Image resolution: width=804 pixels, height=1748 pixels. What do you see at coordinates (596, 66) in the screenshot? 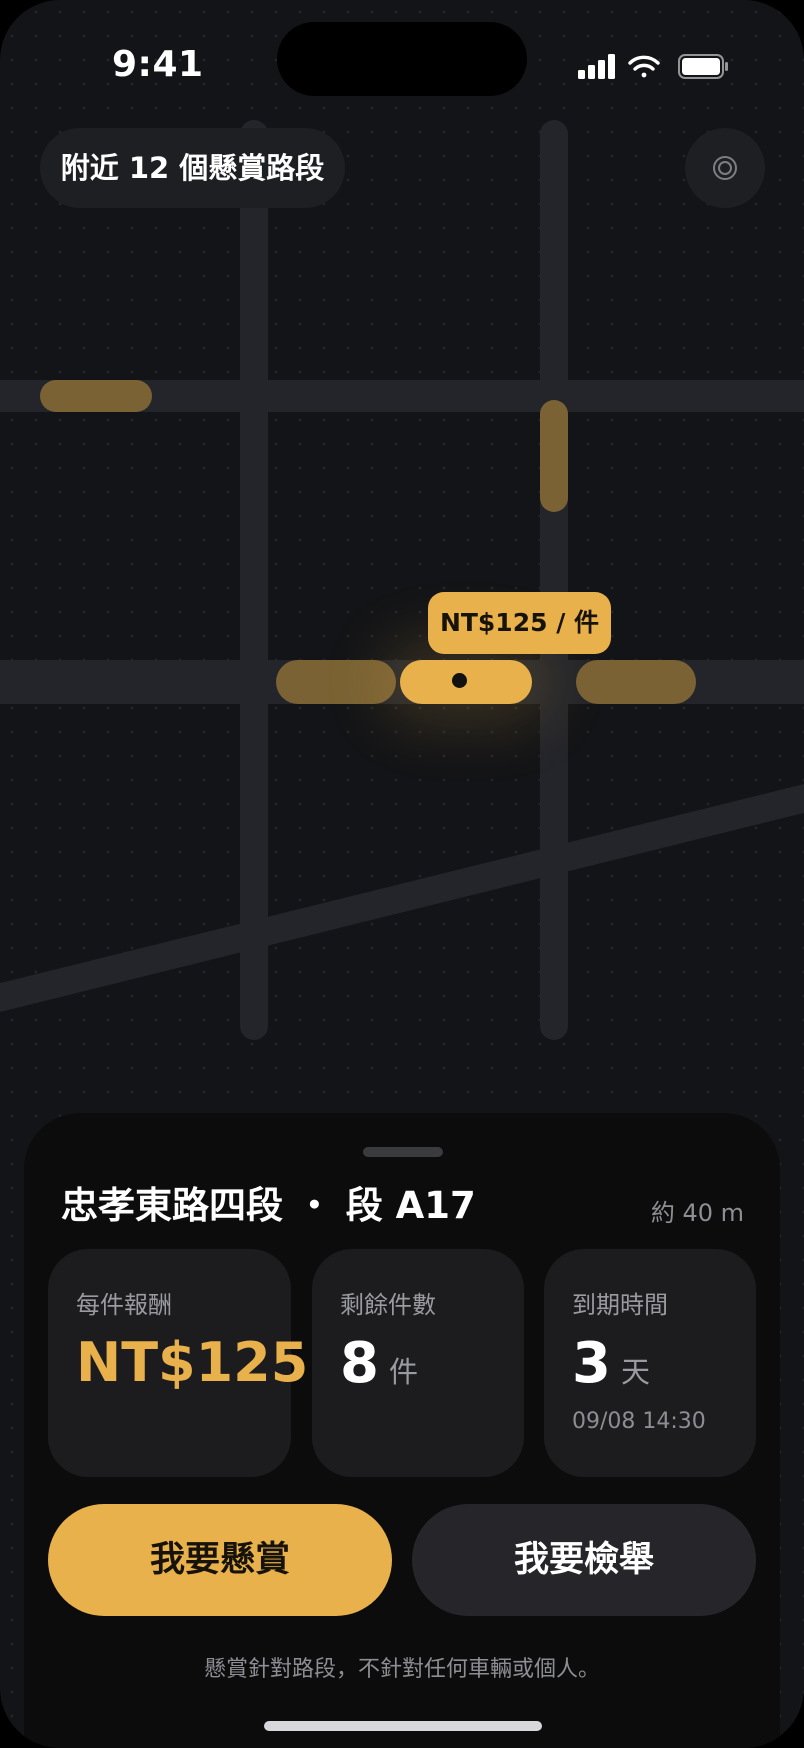
I see `cellular-signal-icon` at bounding box center [596, 66].